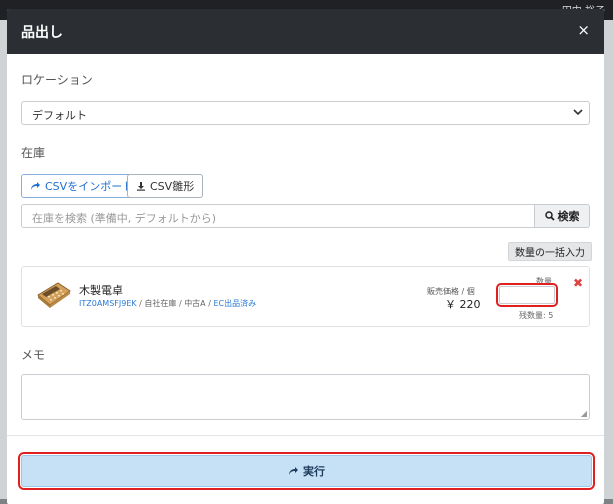 The height and width of the screenshot is (504, 613). Describe the element at coordinates (160, 303) in the screenshot. I see `item-location: 自社在庫` at that location.